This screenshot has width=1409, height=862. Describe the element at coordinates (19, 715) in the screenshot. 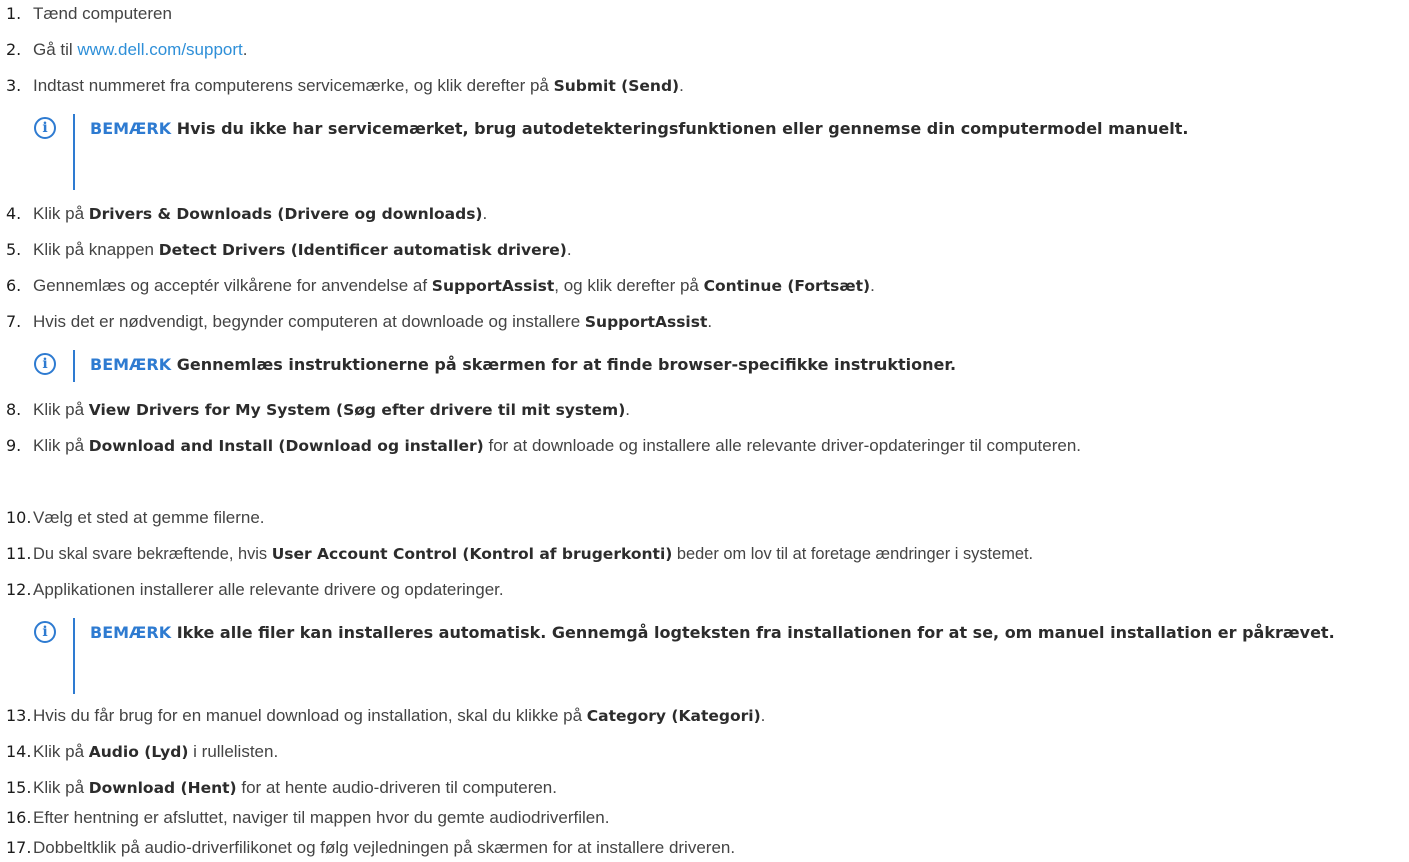

I see `step-number: 13.` at that location.